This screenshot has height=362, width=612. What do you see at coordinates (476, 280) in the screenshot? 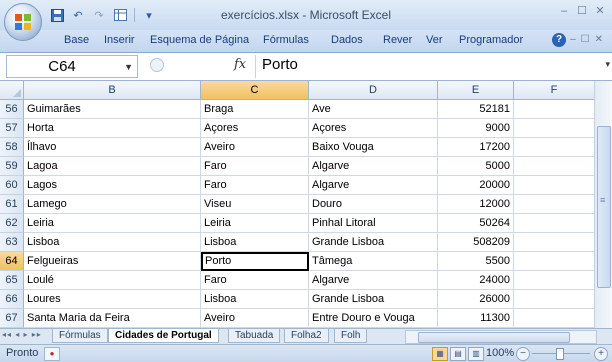
I see `grid-cell: 24000` at bounding box center [476, 280].